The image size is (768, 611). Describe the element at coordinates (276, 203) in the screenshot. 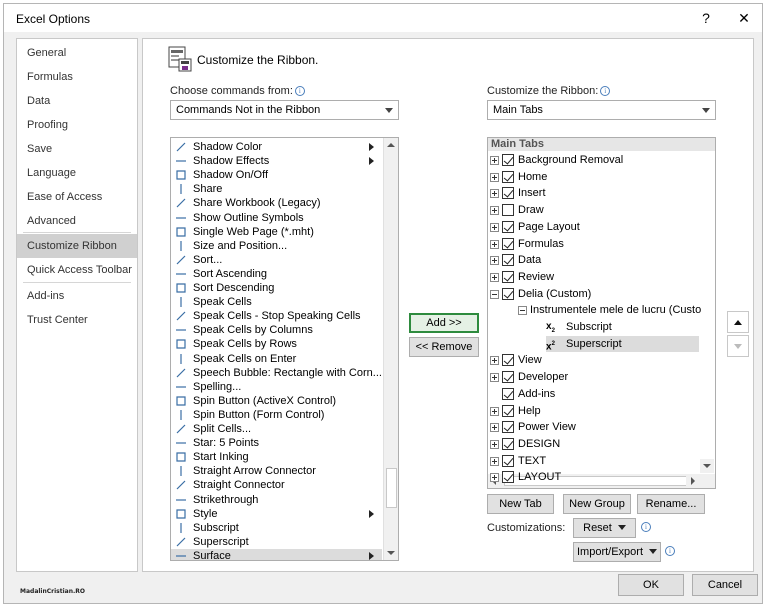

I see `command-item: Share Workbook (Legacy)` at that location.